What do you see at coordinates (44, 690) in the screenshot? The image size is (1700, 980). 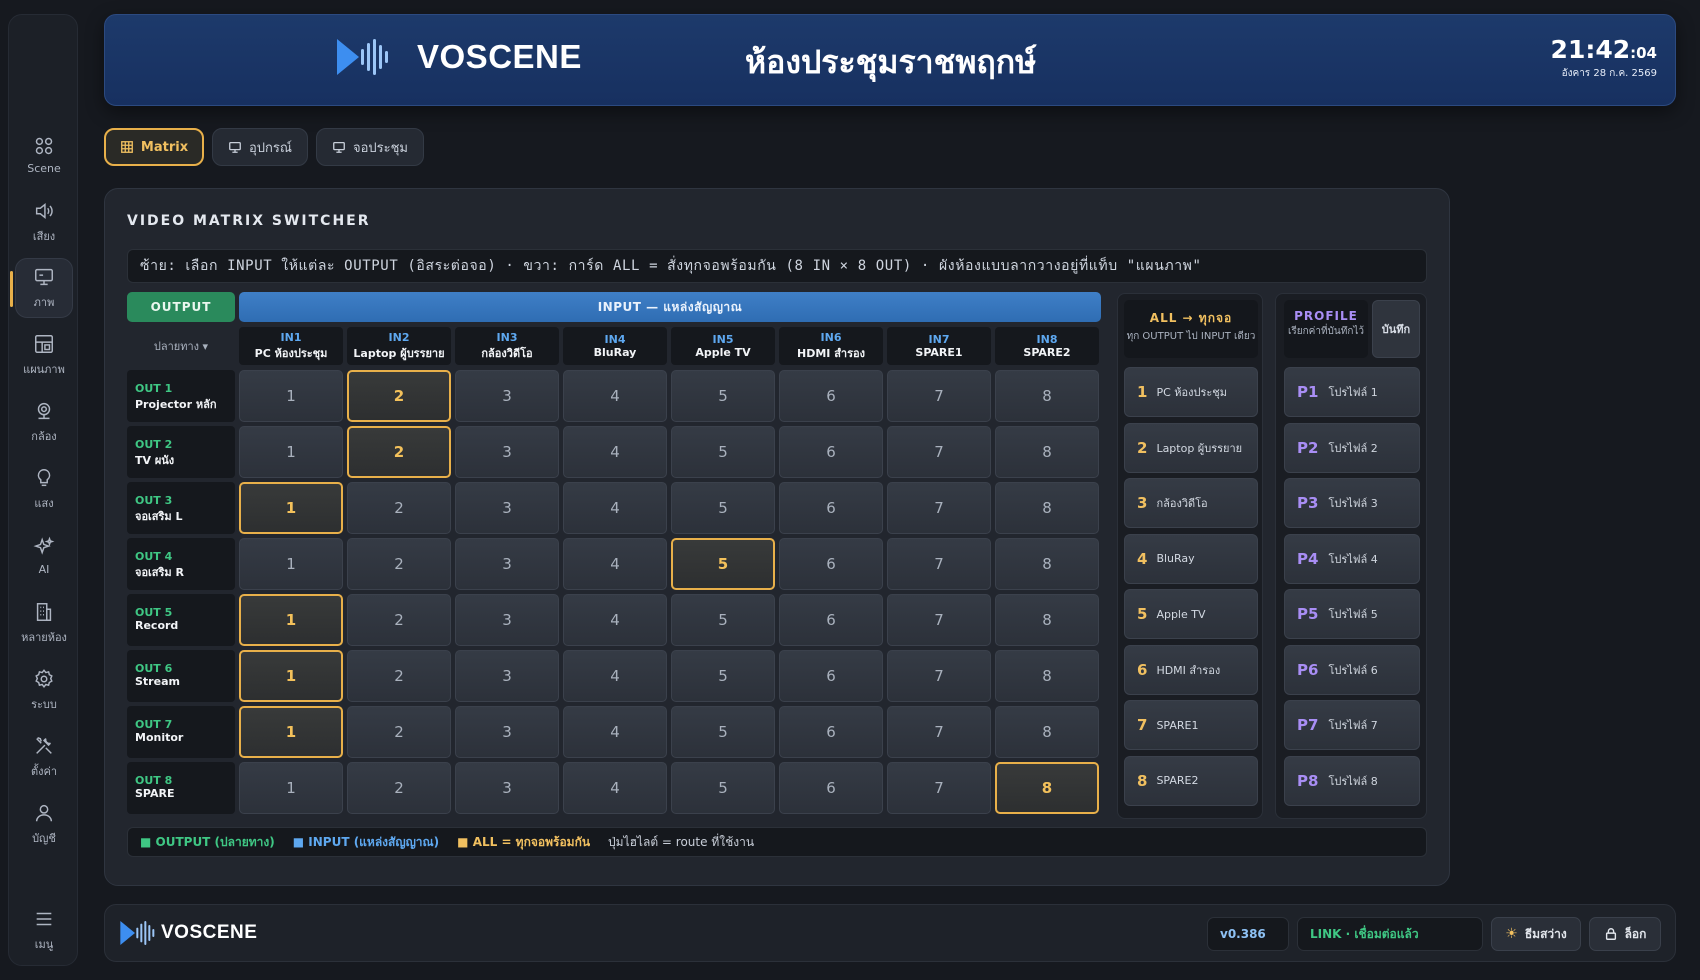 I see `sidebar-item-system: ระบบ` at bounding box center [44, 690].